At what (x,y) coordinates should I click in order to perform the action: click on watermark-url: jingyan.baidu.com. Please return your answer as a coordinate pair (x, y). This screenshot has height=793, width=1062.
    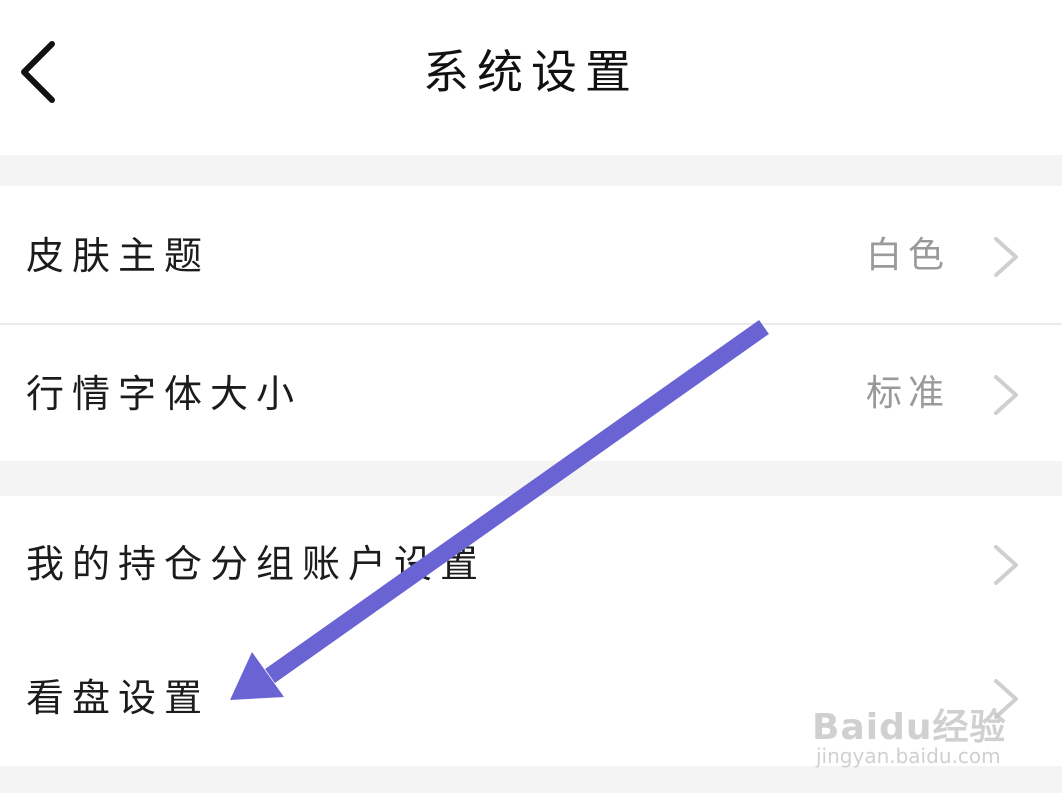
    Looking at the image, I should click on (908, 756).